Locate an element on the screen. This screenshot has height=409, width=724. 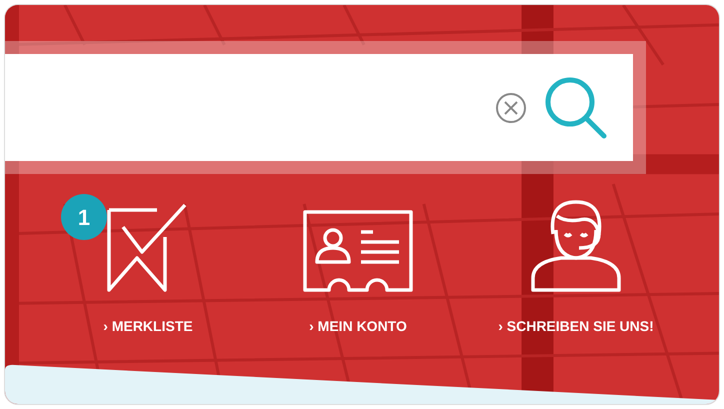
headset-person-icon is located at coordinates (576, 246).